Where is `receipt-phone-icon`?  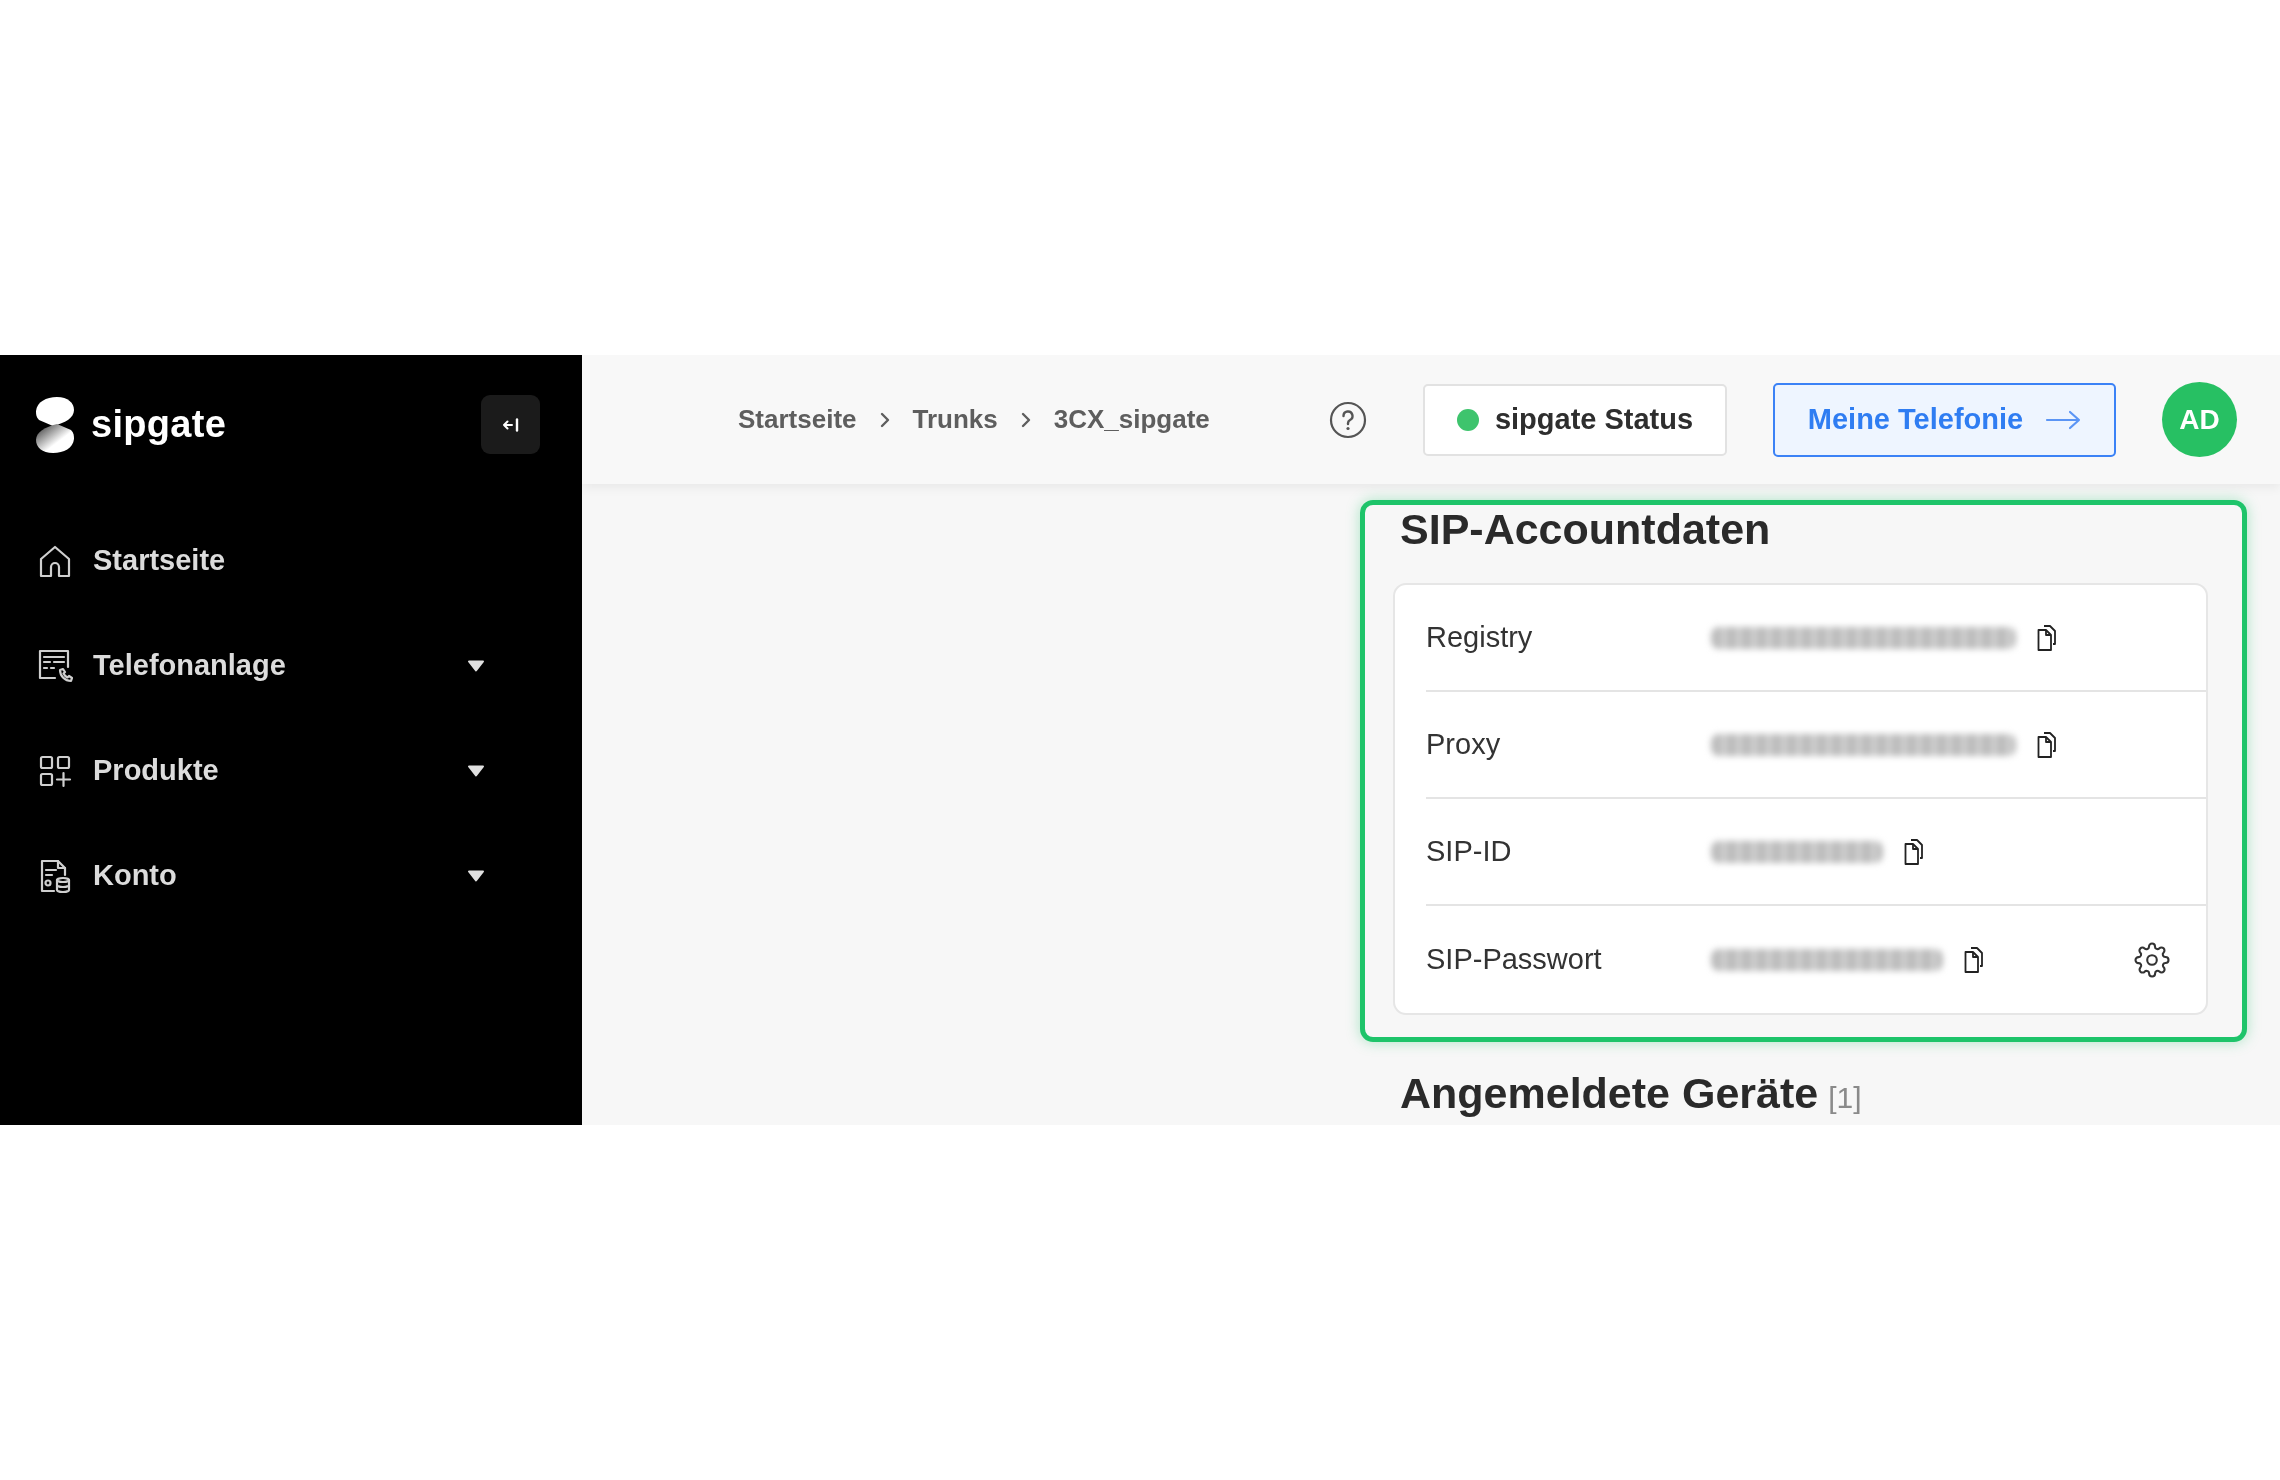
receipt-phone-icon is located at coordinates (55, 665).